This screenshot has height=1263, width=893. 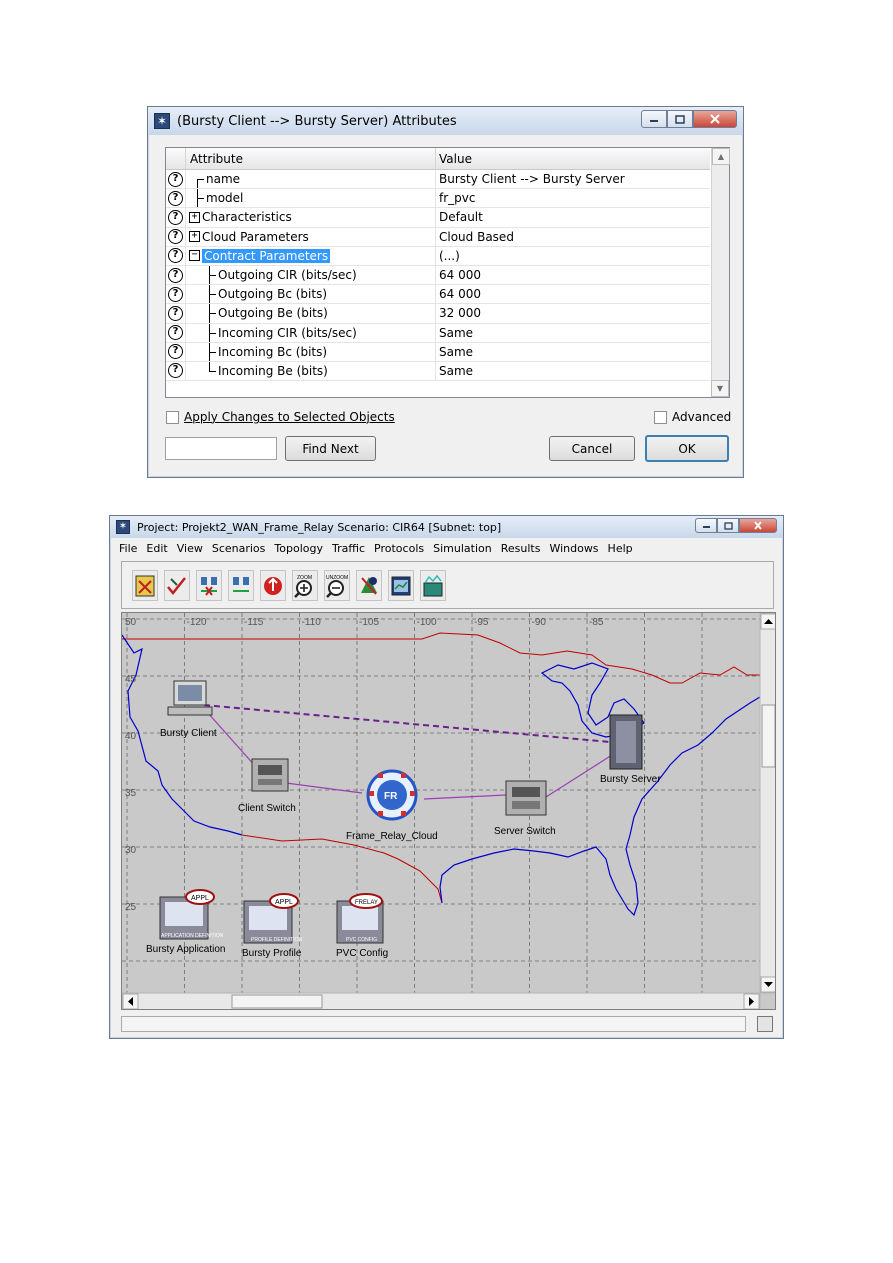 I want to click on app-caption: APPLICATION DEFINITION, so click(x=192, y=936).